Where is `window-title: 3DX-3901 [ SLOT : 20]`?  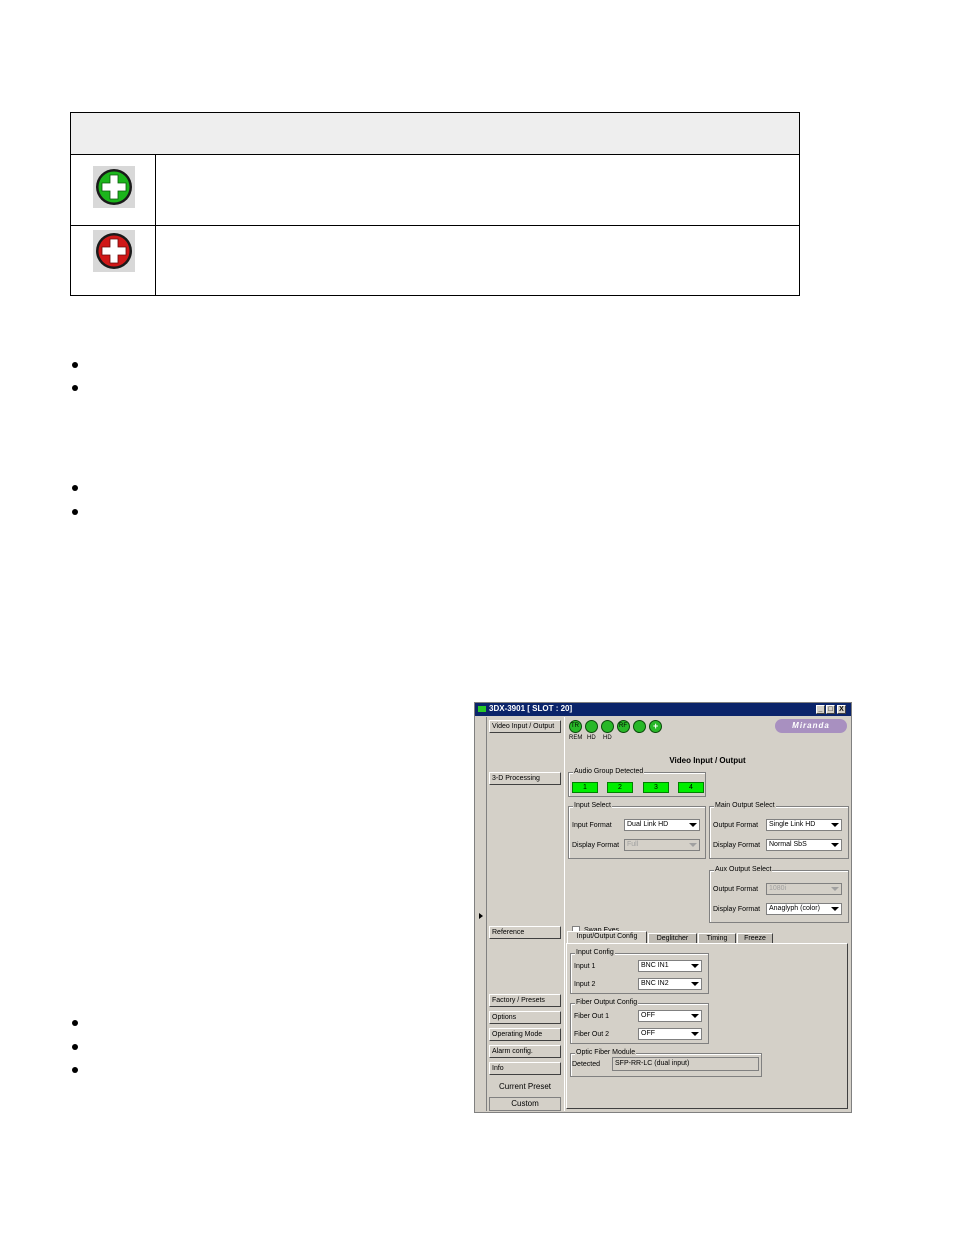
window-title: 3DX-3901 [ SLOT : 20] is located at coordinates (531, 708).